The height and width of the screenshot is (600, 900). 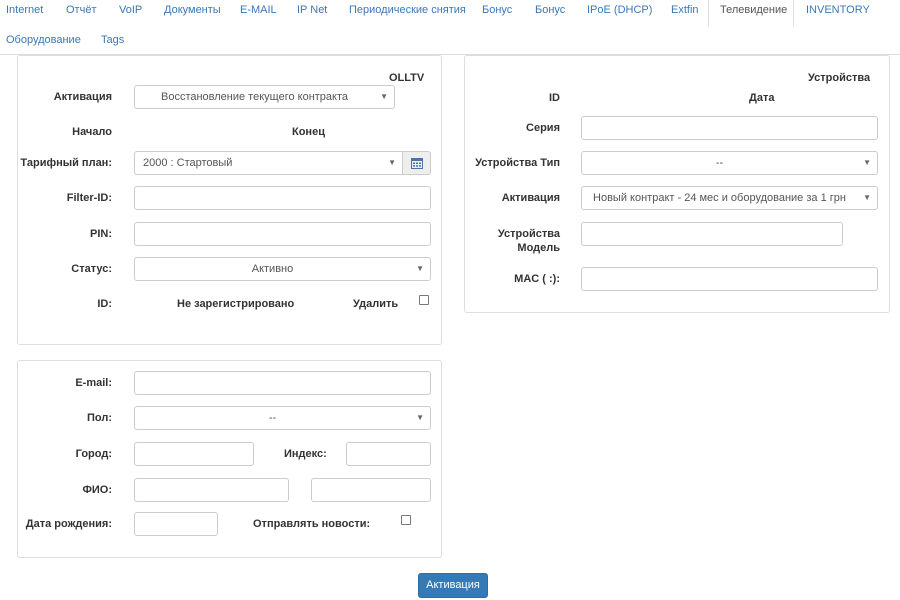 I want to click on index-input, so click(x=388, y=454).